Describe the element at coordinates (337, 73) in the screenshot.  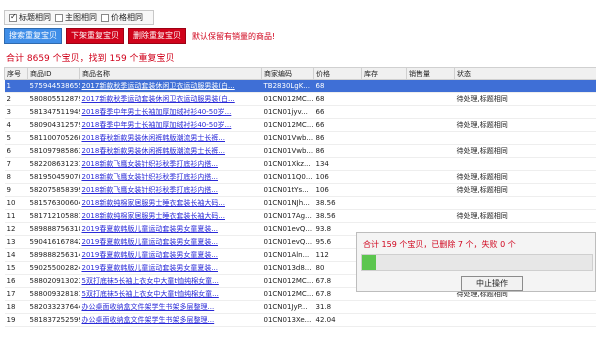
I see `column-header: 价格` at that location.